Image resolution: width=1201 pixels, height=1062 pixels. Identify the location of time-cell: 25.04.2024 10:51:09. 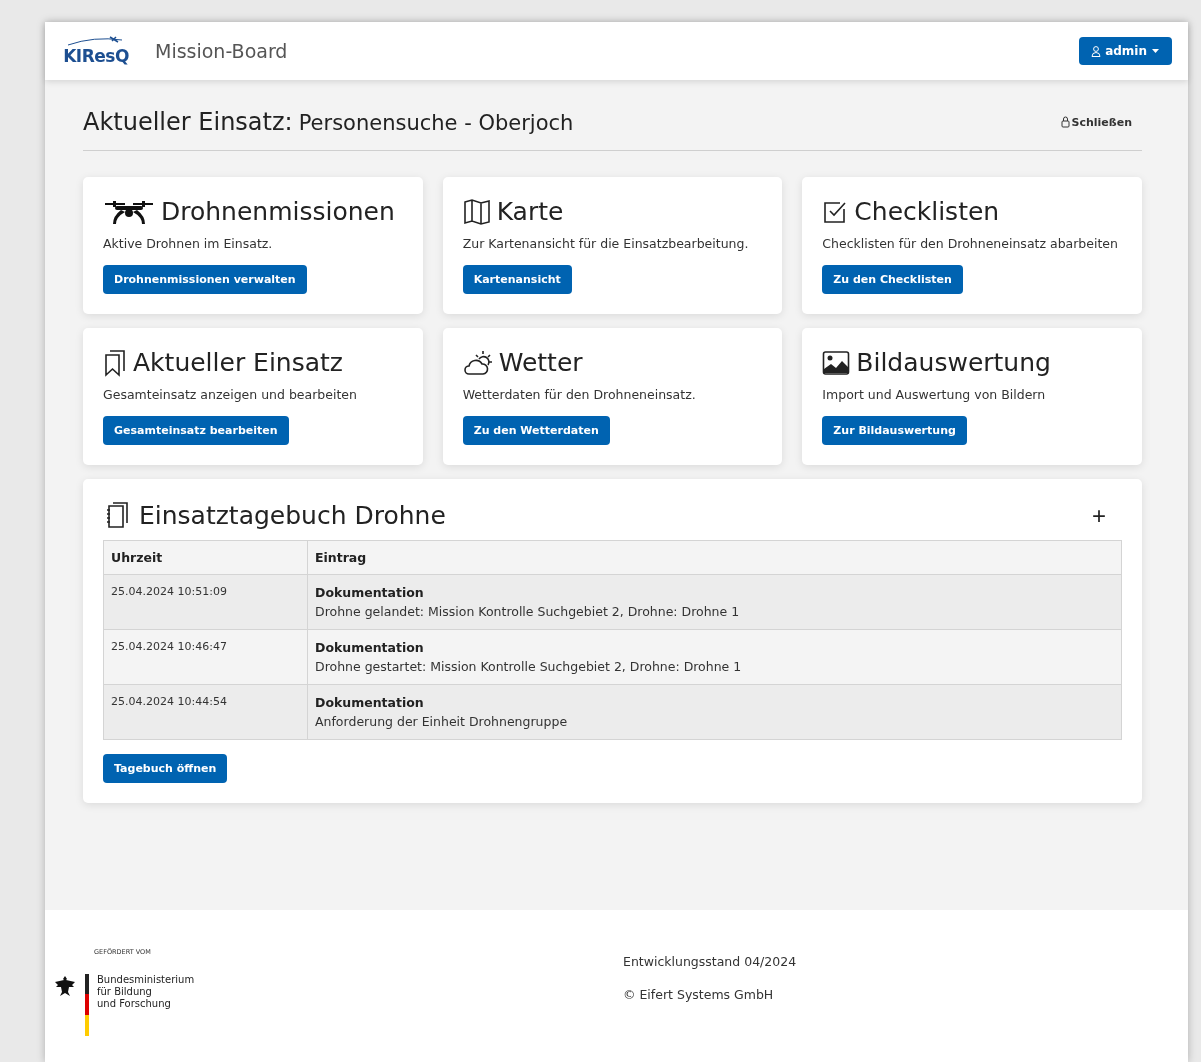
(205, 602).